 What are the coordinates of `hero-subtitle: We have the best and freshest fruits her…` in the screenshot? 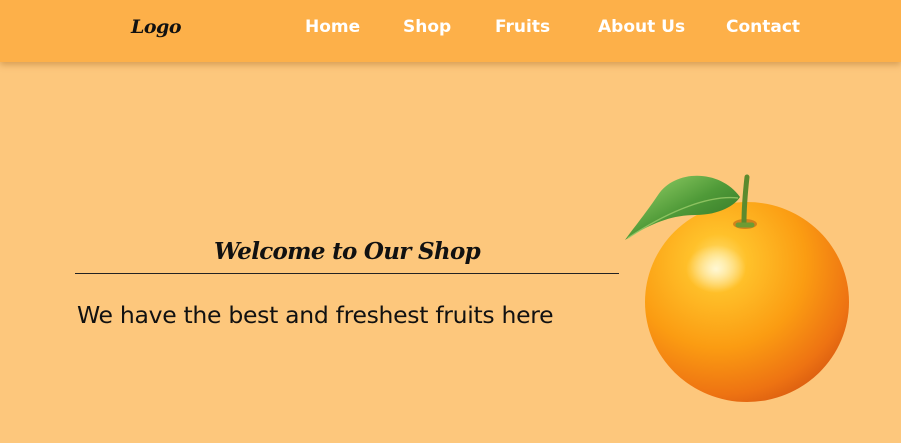 It's located at (315, 315).